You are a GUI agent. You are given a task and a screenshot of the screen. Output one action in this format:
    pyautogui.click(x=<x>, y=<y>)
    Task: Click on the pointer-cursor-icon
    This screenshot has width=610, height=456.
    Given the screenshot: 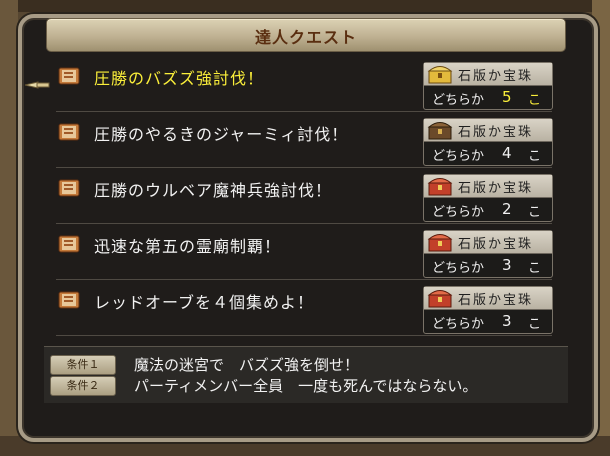 What is the action you would take?
    pyautogui.click(x=37, y=85)
    